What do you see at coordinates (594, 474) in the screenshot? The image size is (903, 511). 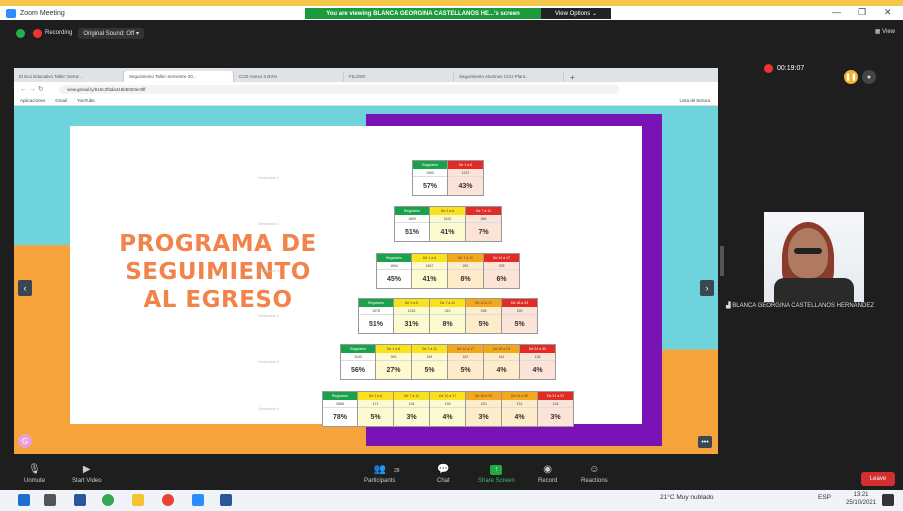 I see `reactions-button: ☺ Reactions` at bounding box center [594, 474].